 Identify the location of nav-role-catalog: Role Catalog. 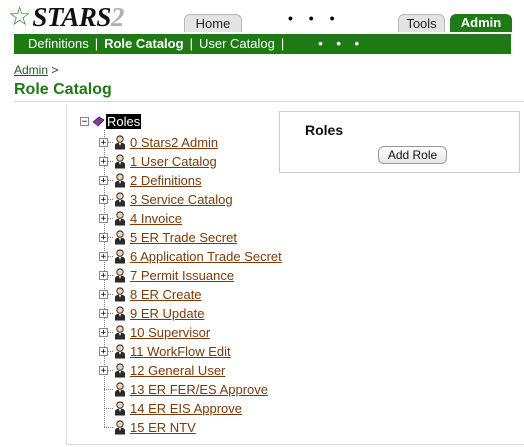
(143, 43).